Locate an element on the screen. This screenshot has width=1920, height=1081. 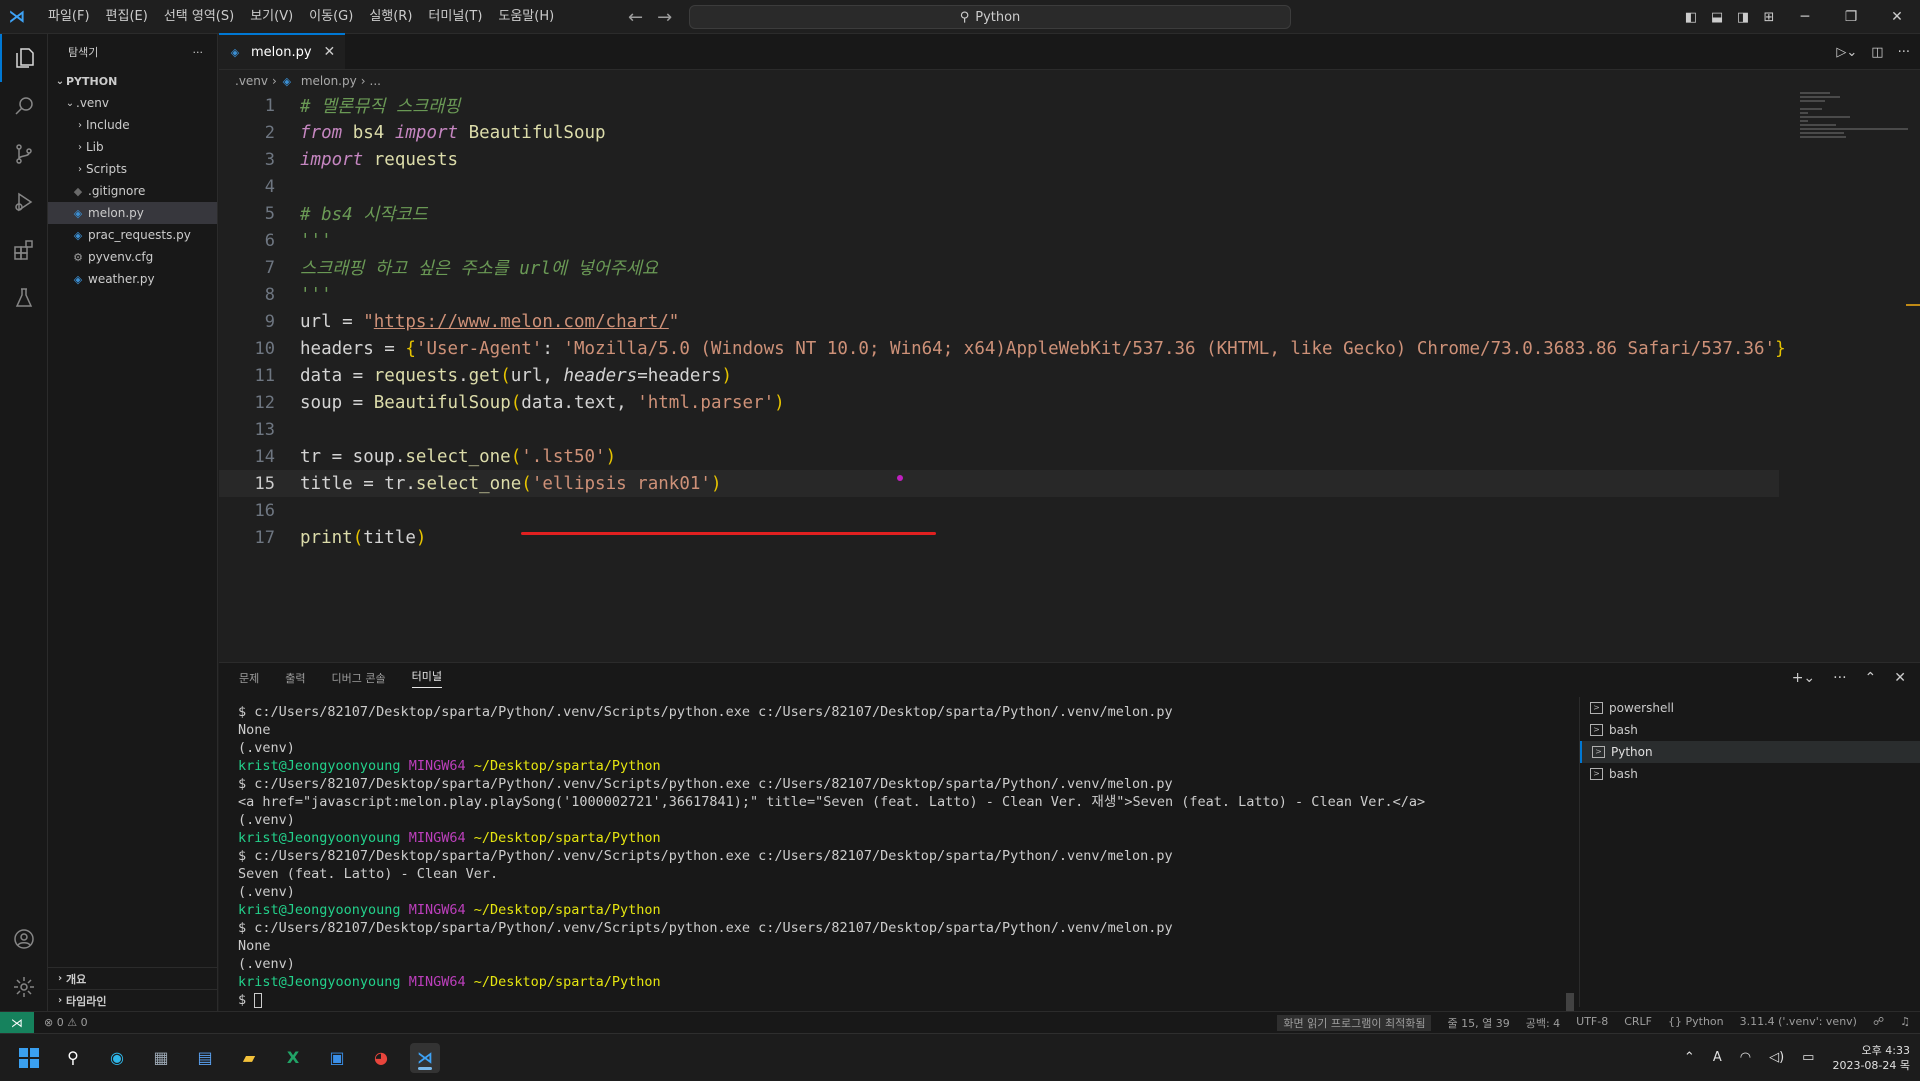
search-icon: ⚲ is located at coordinates (73, 1058).